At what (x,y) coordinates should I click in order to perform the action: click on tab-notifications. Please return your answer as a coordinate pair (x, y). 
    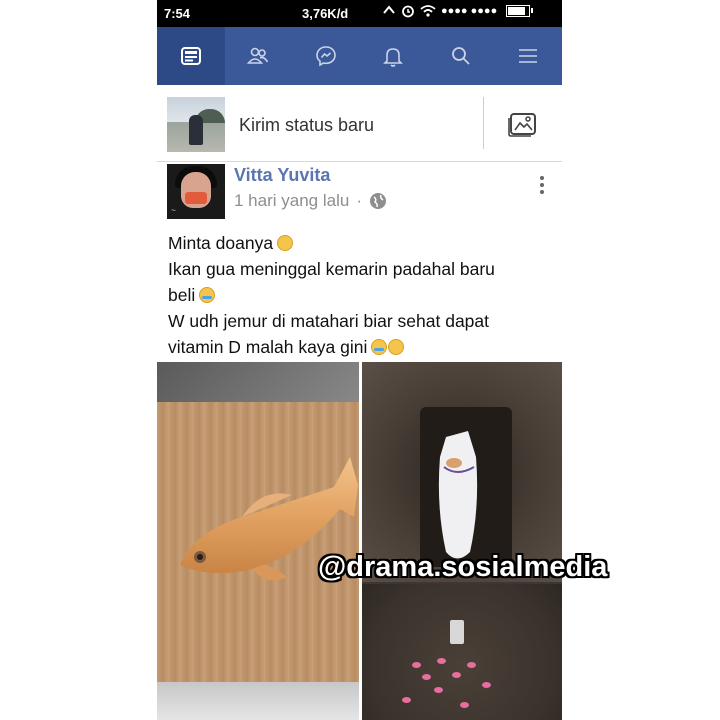
    Looking at the image, I should click on (394, 56).